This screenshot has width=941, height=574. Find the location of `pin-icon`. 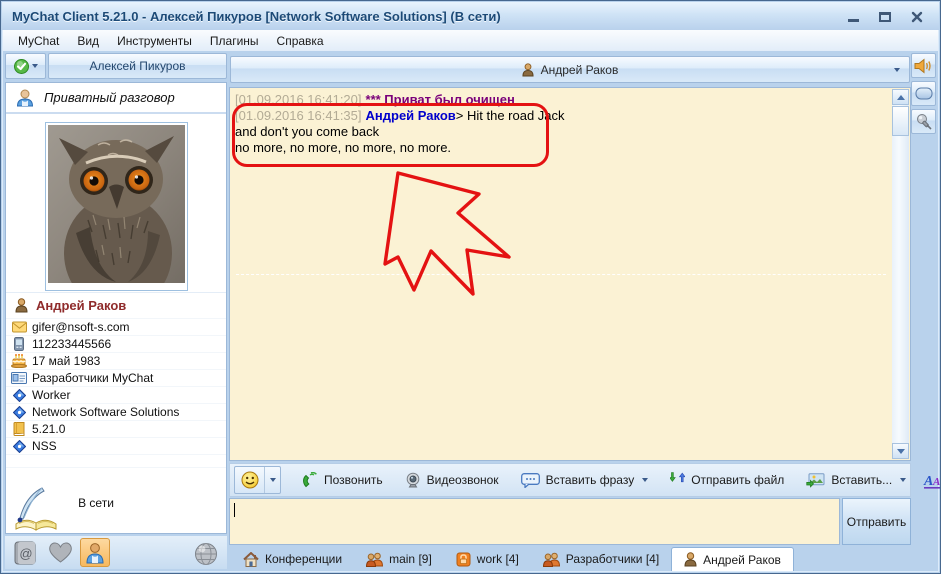

pin-icon is located at coordinates (924, 122).